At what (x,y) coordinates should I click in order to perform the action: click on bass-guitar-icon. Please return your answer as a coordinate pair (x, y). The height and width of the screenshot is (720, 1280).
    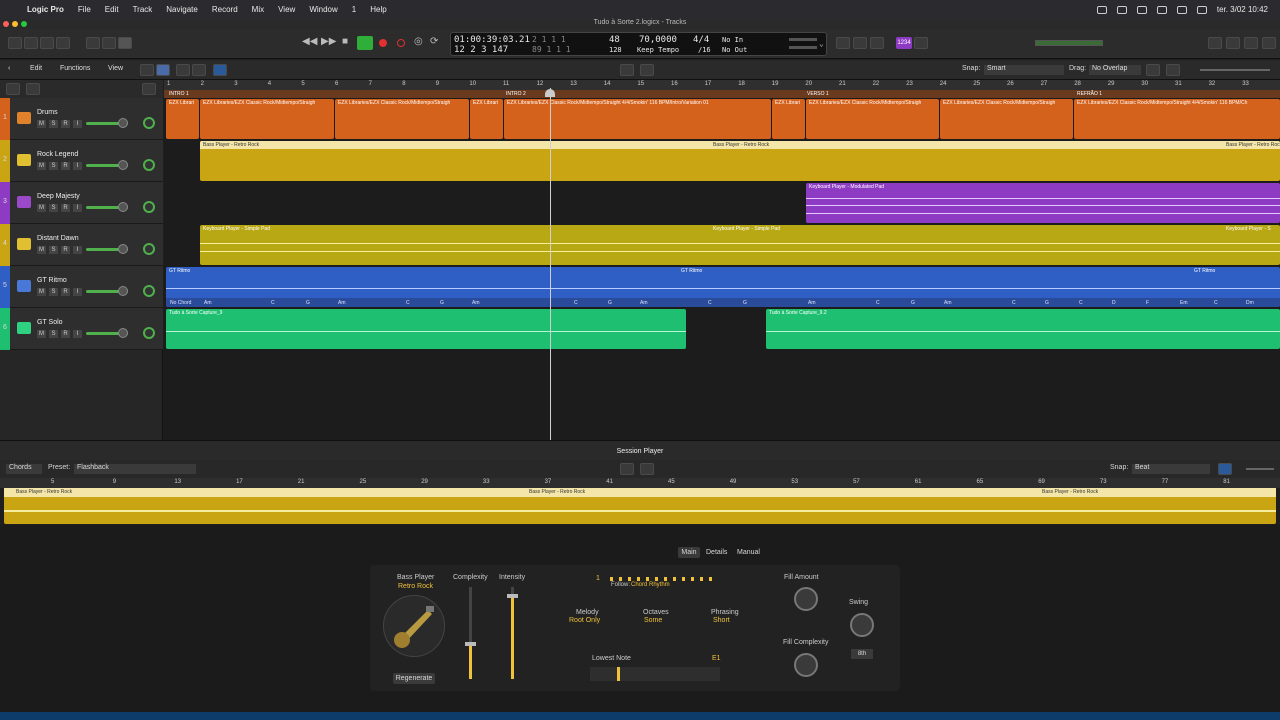
    Looking at the image, I should click on (414, 626).